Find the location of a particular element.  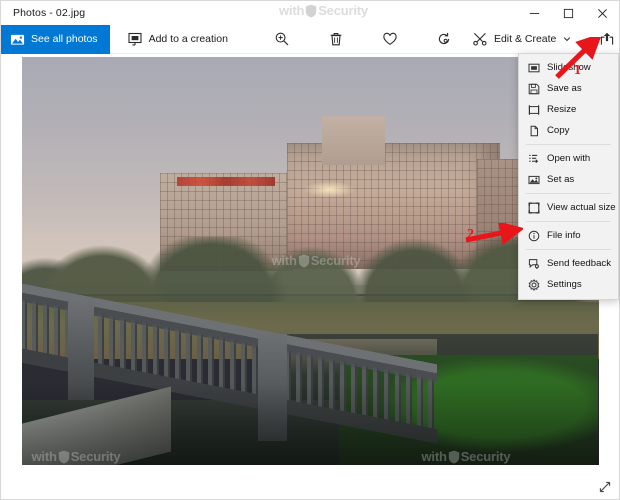

zoom-button is located at coordinates (282, 39).